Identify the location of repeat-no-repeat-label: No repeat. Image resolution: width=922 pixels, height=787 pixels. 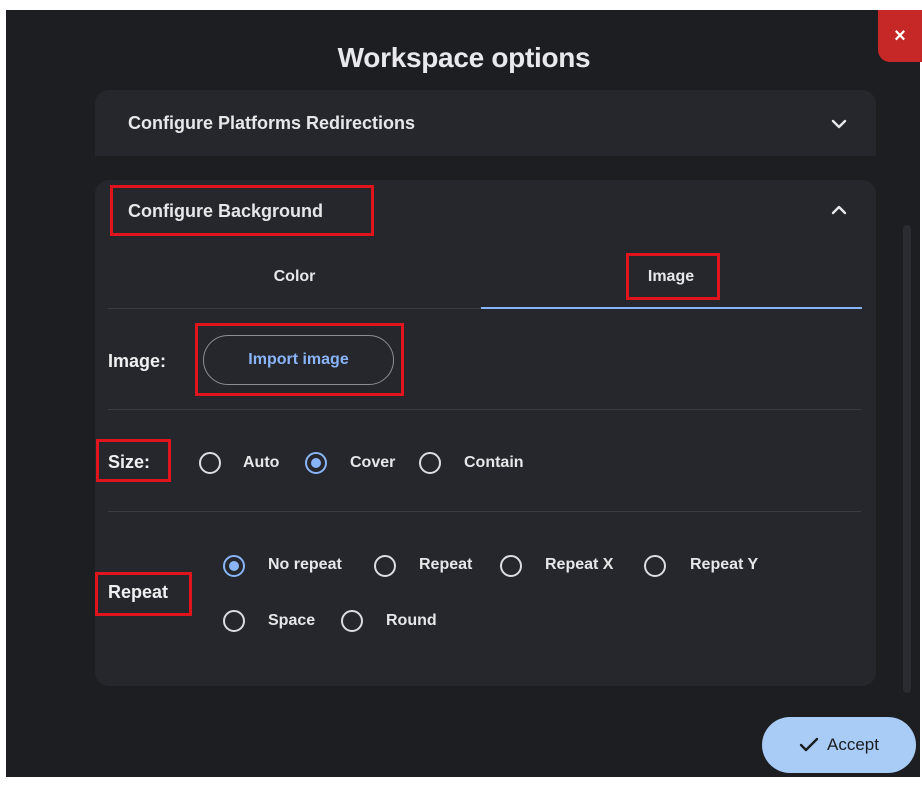
(305, 564).